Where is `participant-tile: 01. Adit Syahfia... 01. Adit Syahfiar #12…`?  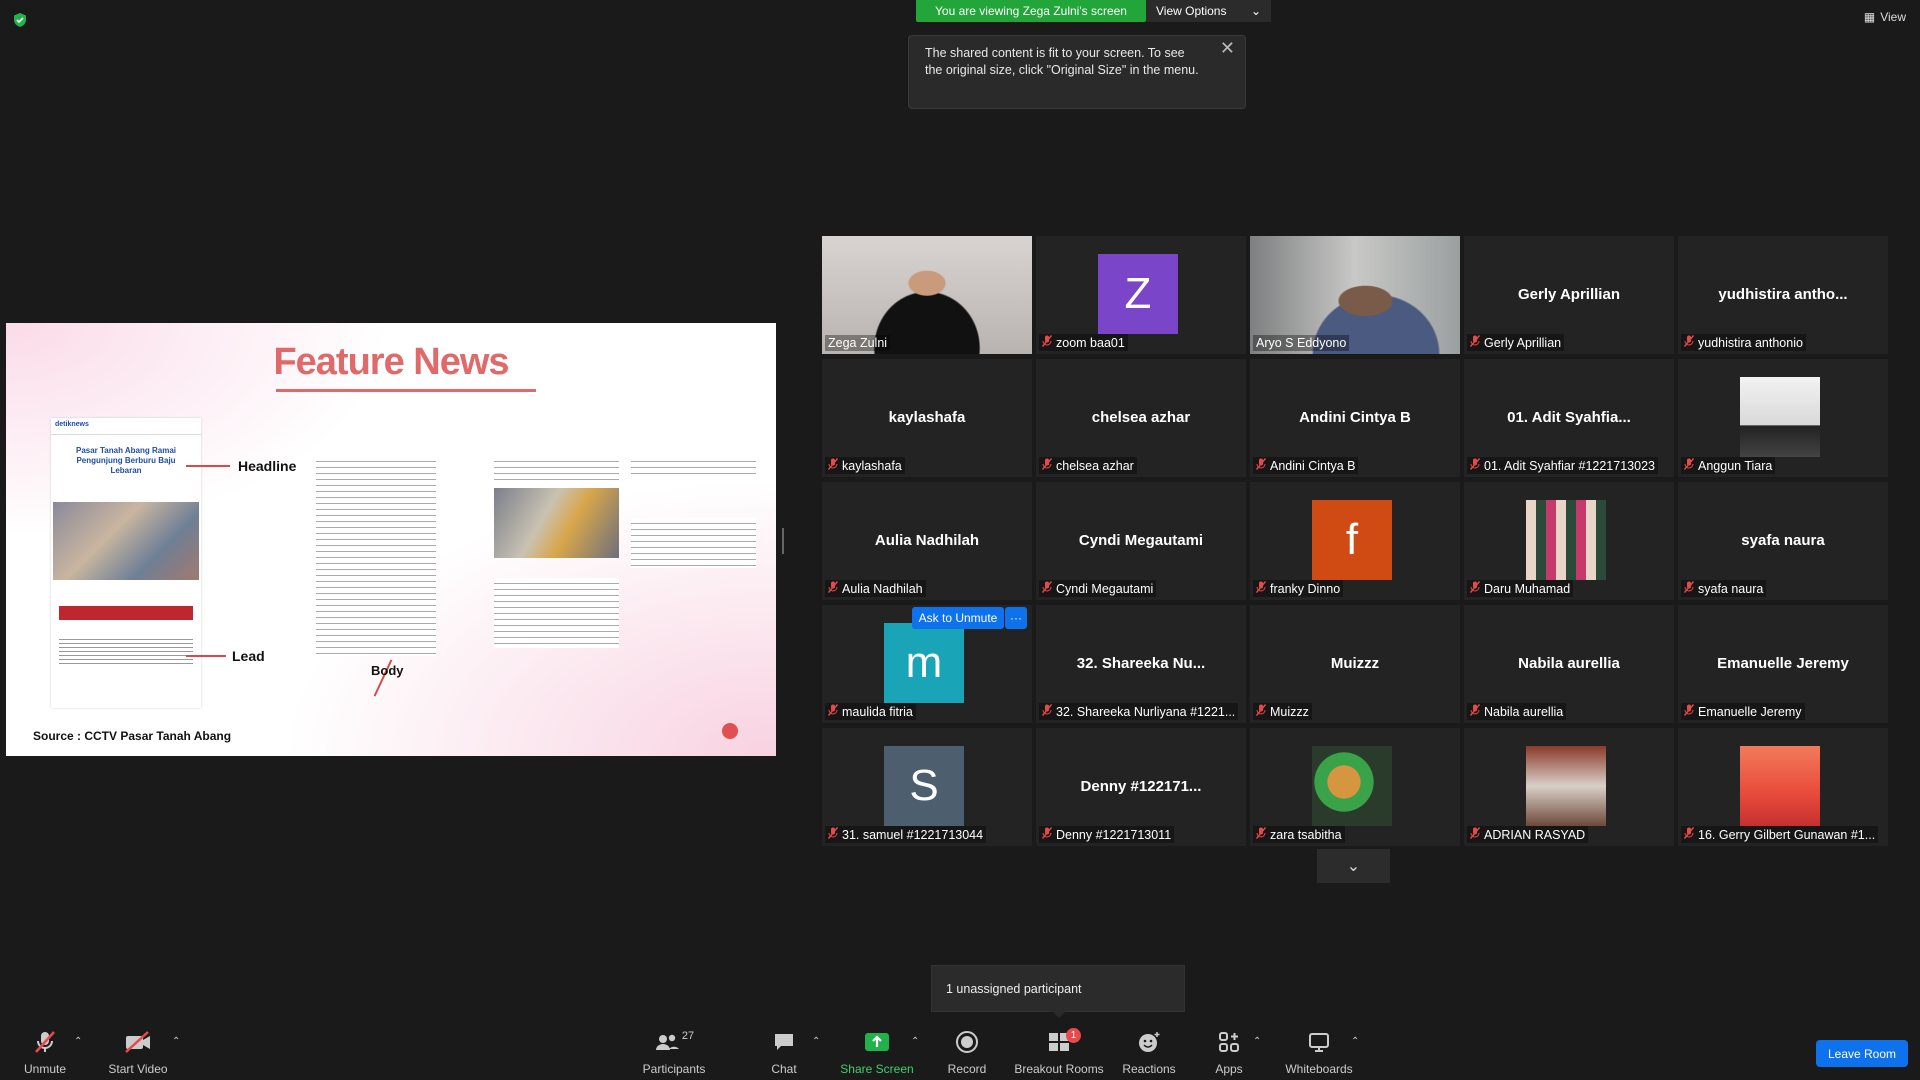
participant-tile: 01. Adit Syahfia... 01. Adit Syahfiar #12… is located at coordinates (1569, 418).